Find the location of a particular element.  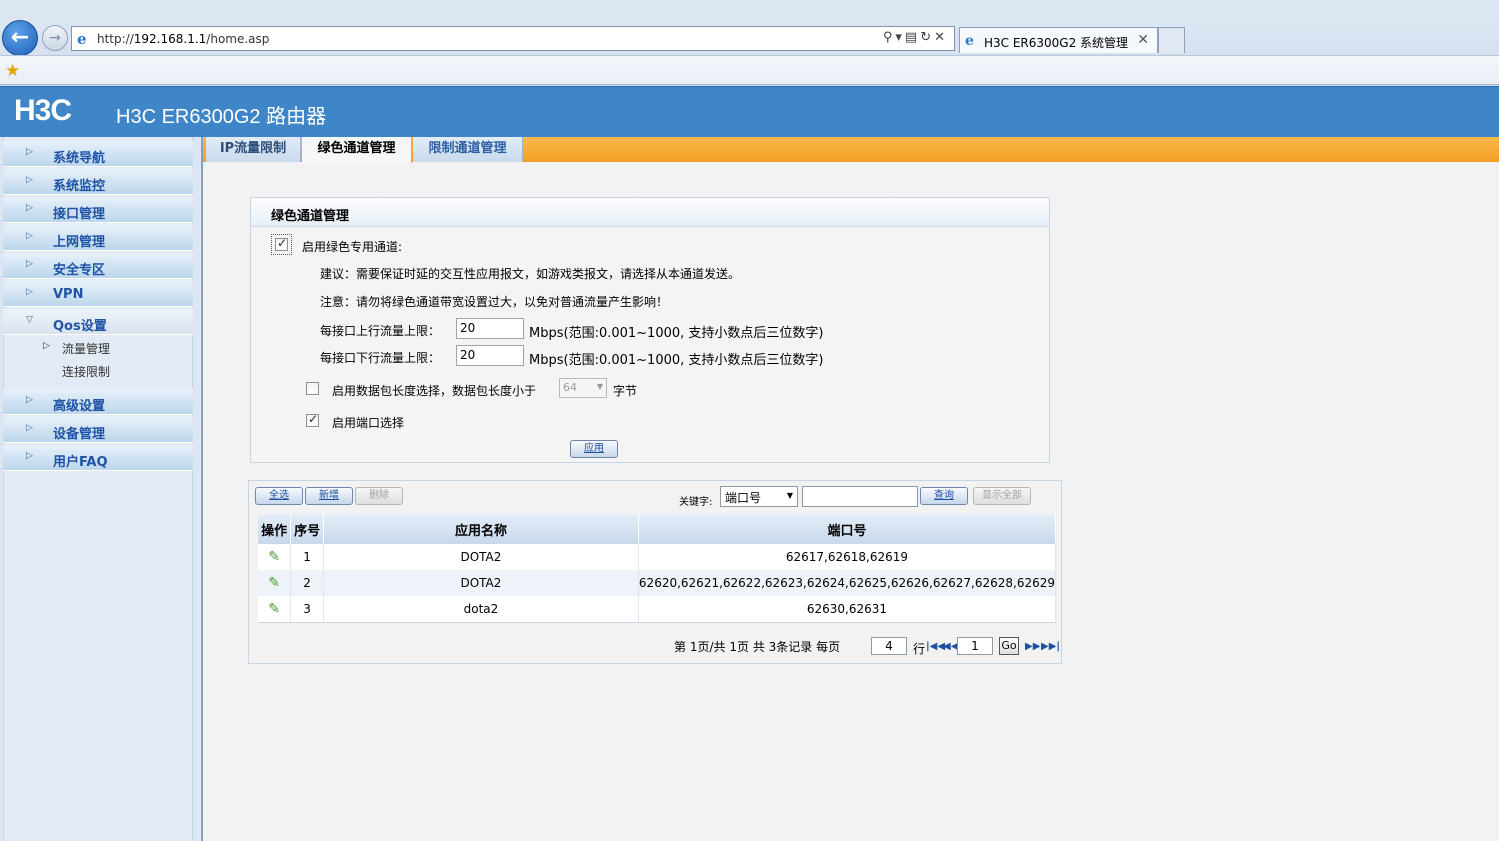

port-select-checkbox is located at coordinates (312, 419).